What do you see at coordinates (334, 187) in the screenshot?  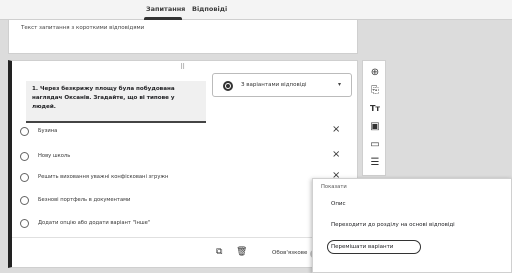 I see `menu-header: Показати` at bounding box center [334, 187].